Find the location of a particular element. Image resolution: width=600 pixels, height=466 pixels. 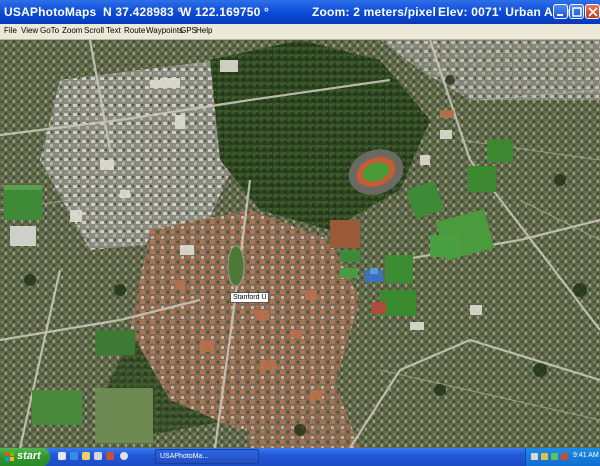

maximize-button is located at coordinates (576, 11).